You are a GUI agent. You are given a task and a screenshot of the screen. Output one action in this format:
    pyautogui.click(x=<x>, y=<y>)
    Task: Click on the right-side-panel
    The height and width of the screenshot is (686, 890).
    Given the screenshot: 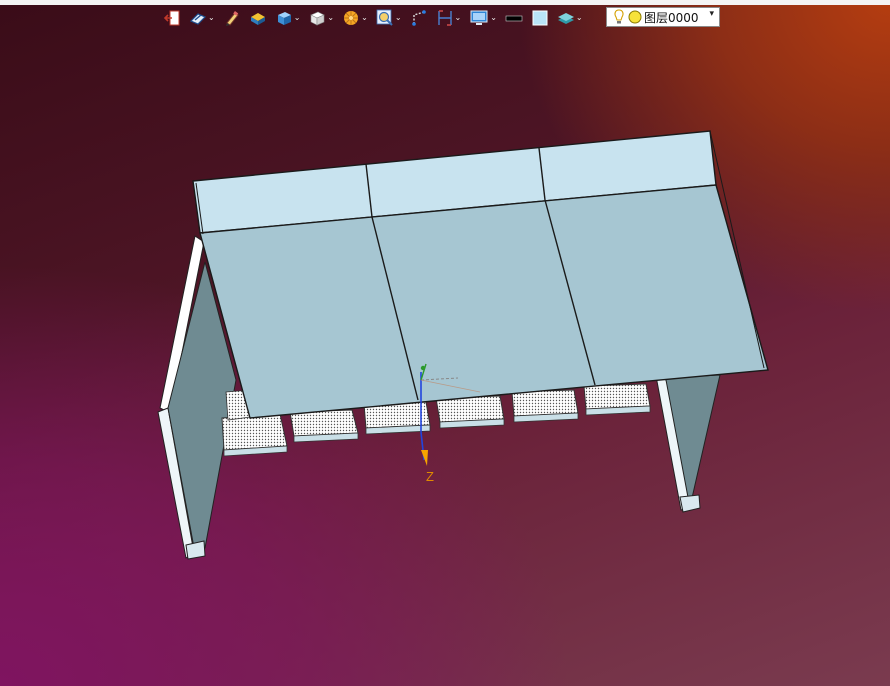 What is the action you would take?
    pyautogui.click(x=688, y=443)
    